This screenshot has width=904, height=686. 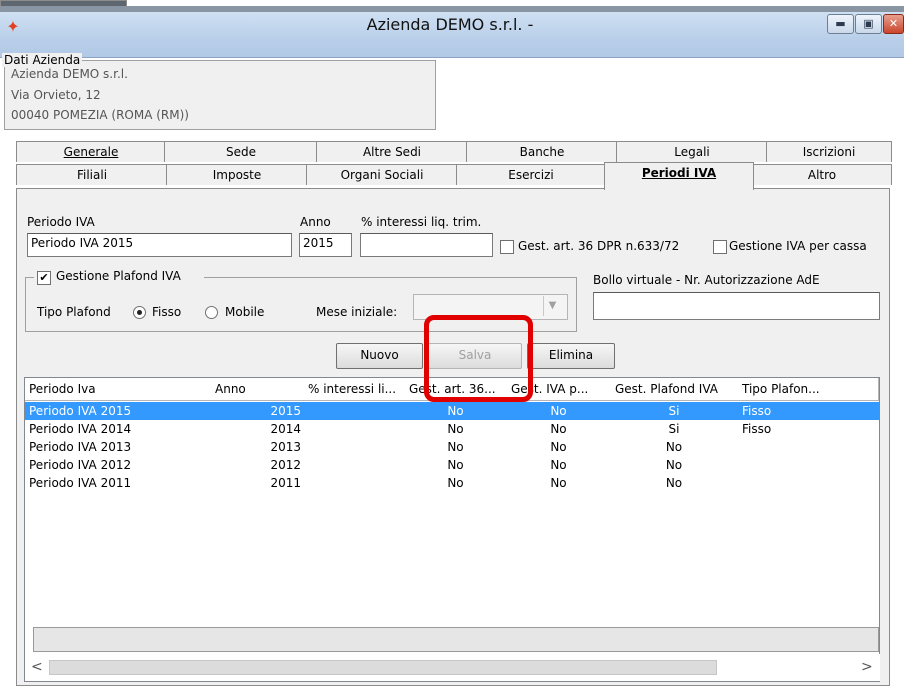 I want to click on table-row: Periodo IVA 2012 2012 No No No, so click(x=452, y=465).